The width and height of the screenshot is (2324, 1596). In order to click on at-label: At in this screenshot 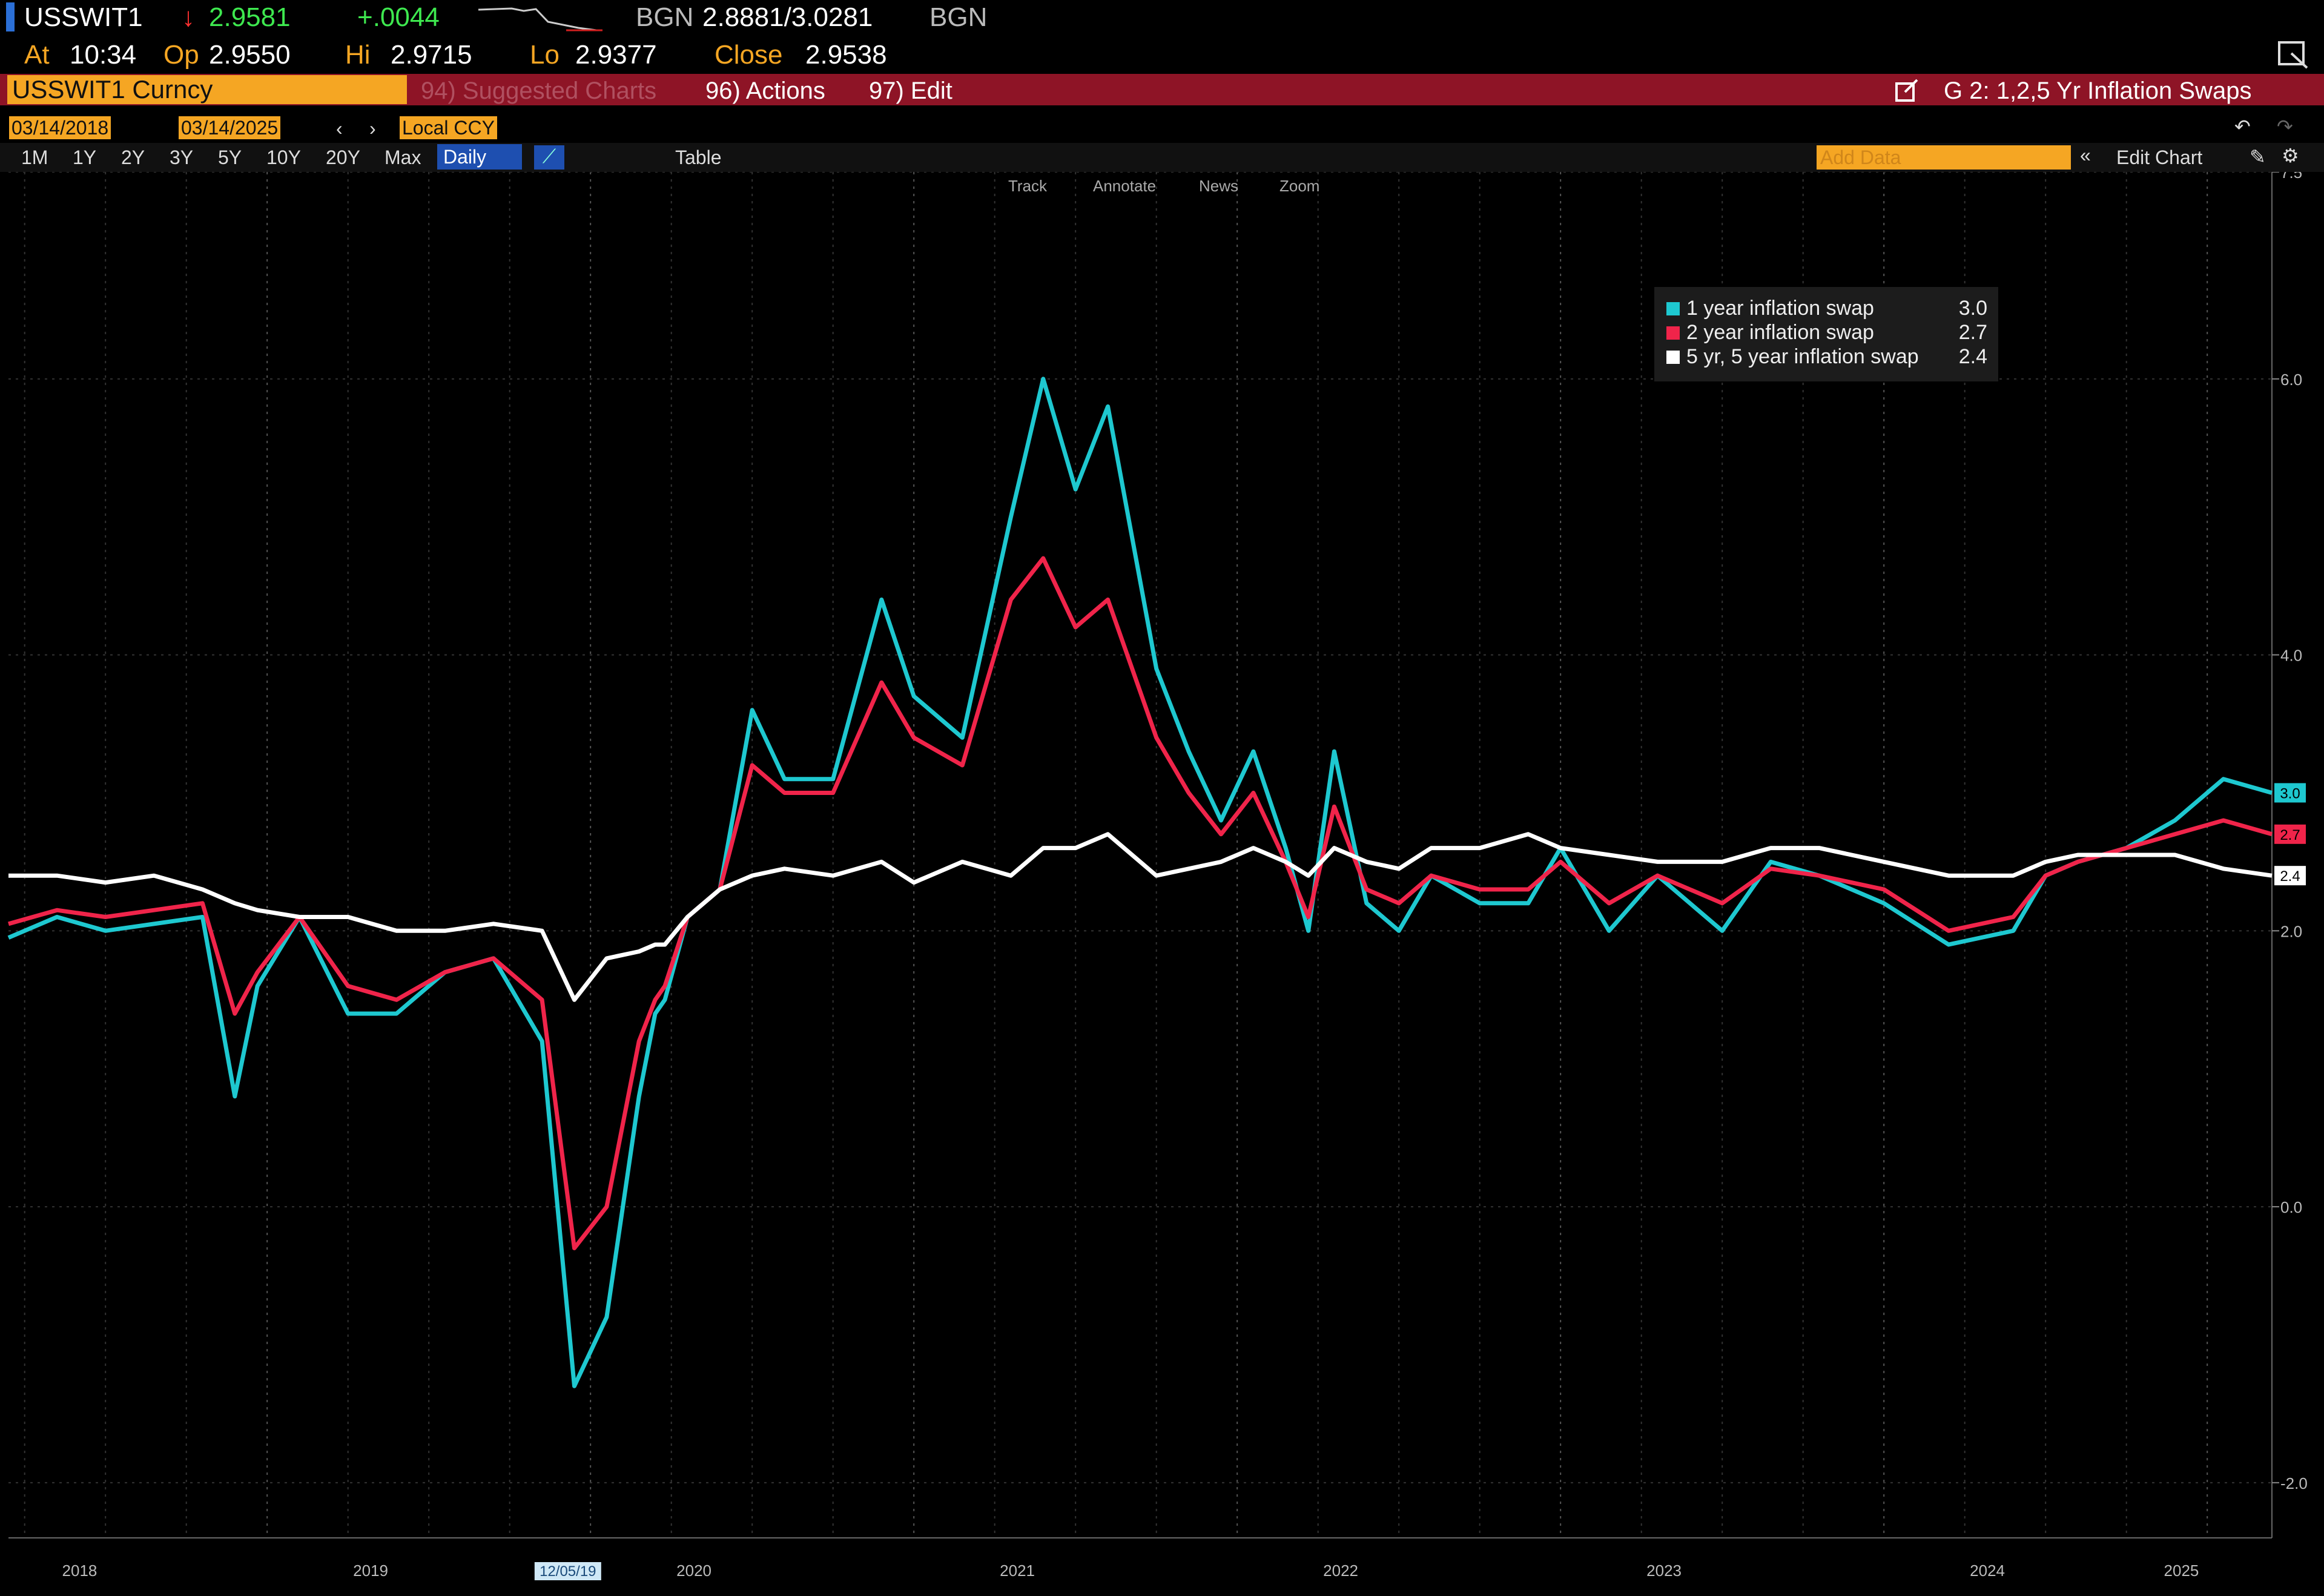, I will do `click(37, 55)`.